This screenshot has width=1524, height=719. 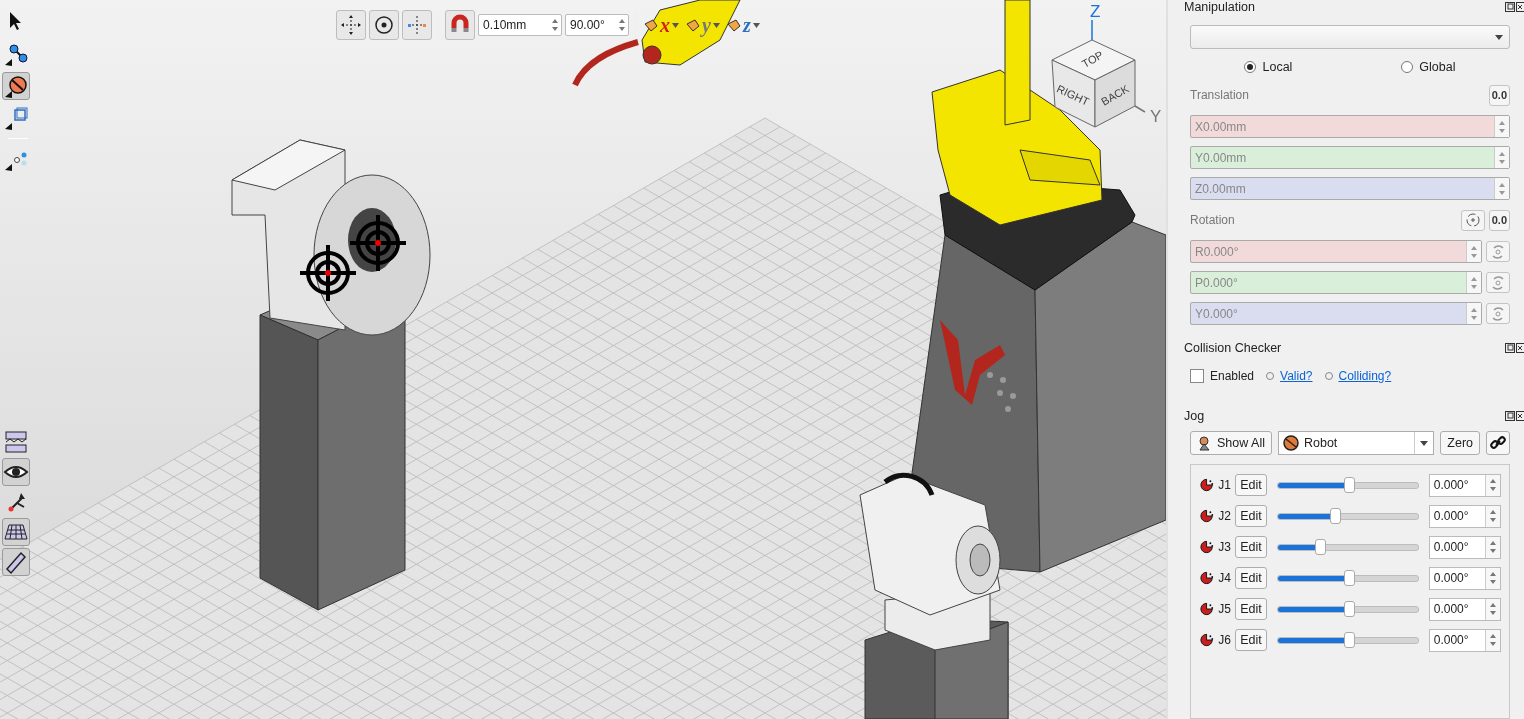 What do you see at coordinates (743, 25) in the screenshot?
I see `axis-snap-button: z` at bounding box center [743, 25].